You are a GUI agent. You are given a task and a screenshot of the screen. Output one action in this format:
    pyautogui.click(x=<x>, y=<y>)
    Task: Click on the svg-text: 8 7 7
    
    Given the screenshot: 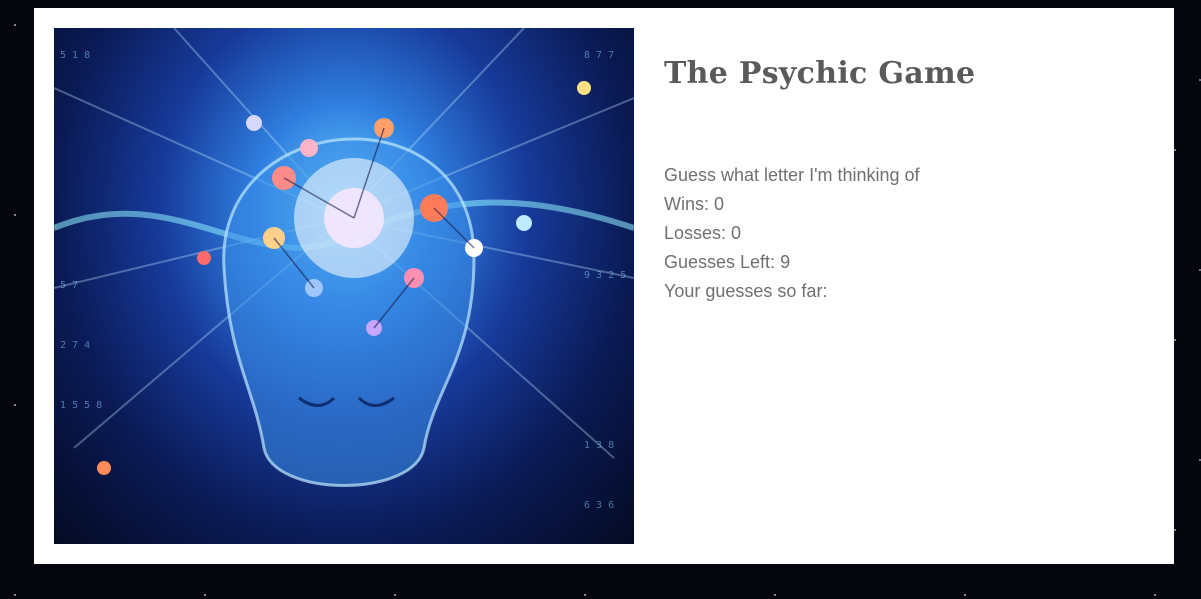 What is the action you would take?
    pyautogui.click(x=599, y=55)
    